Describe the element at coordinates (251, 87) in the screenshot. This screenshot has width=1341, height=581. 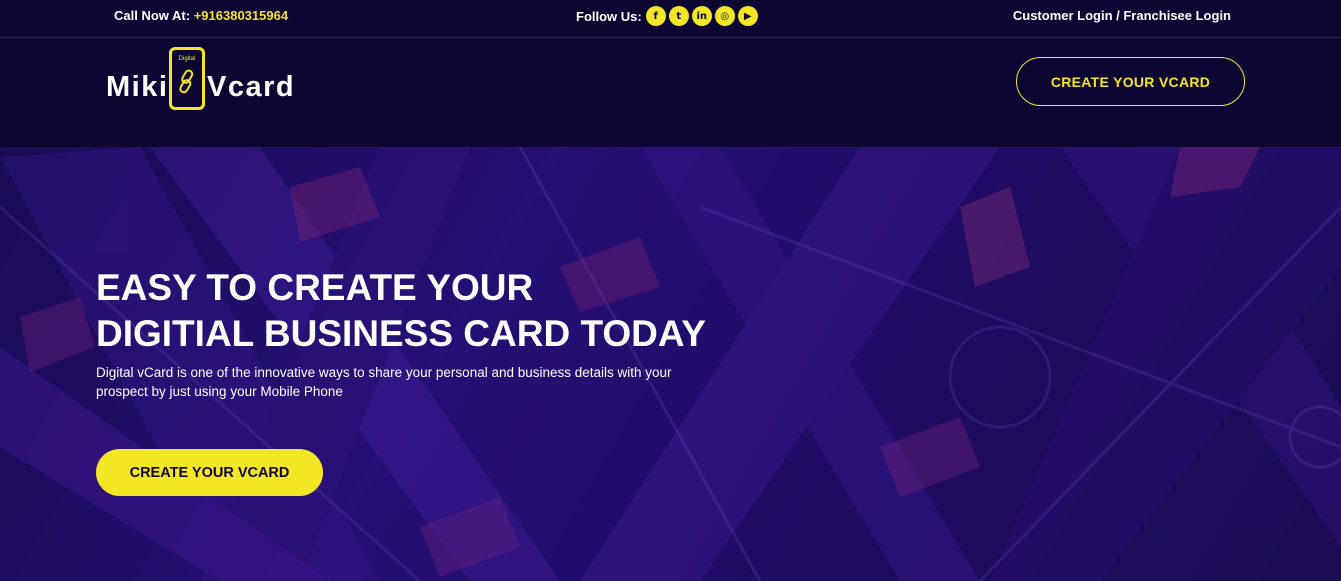
I see `logo-text-right: Vcard` at that location.